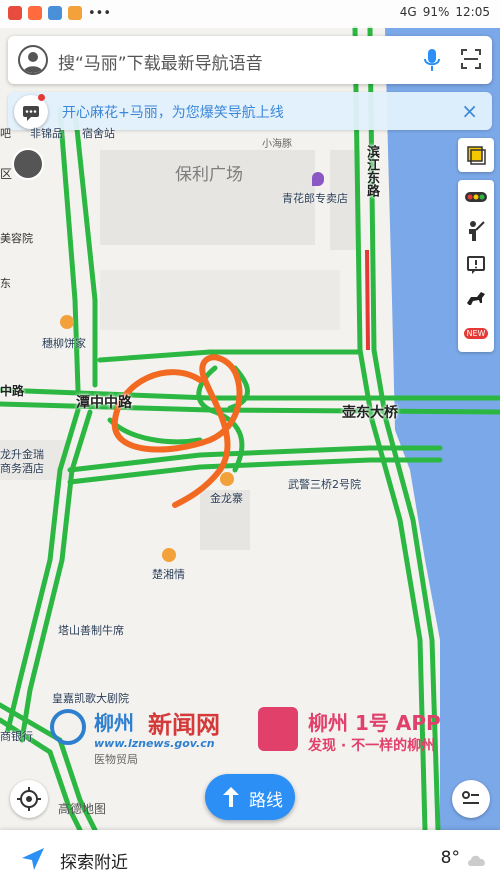 The width and height of the screenshot is (500, 888). What do you see at coordinates (476, 860) in the screenshot?
I see `weather-cloud-icon` at bounding box center [476, 860].